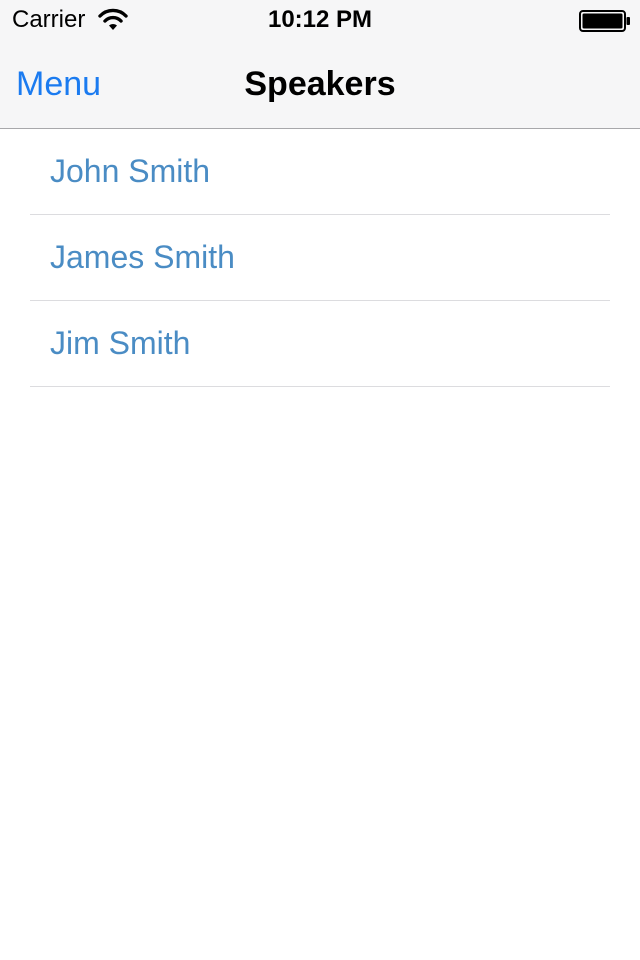  Describe the element at coordinates (142, 257) in the screenshot. I see `speaker-name: James Smith` at that location.